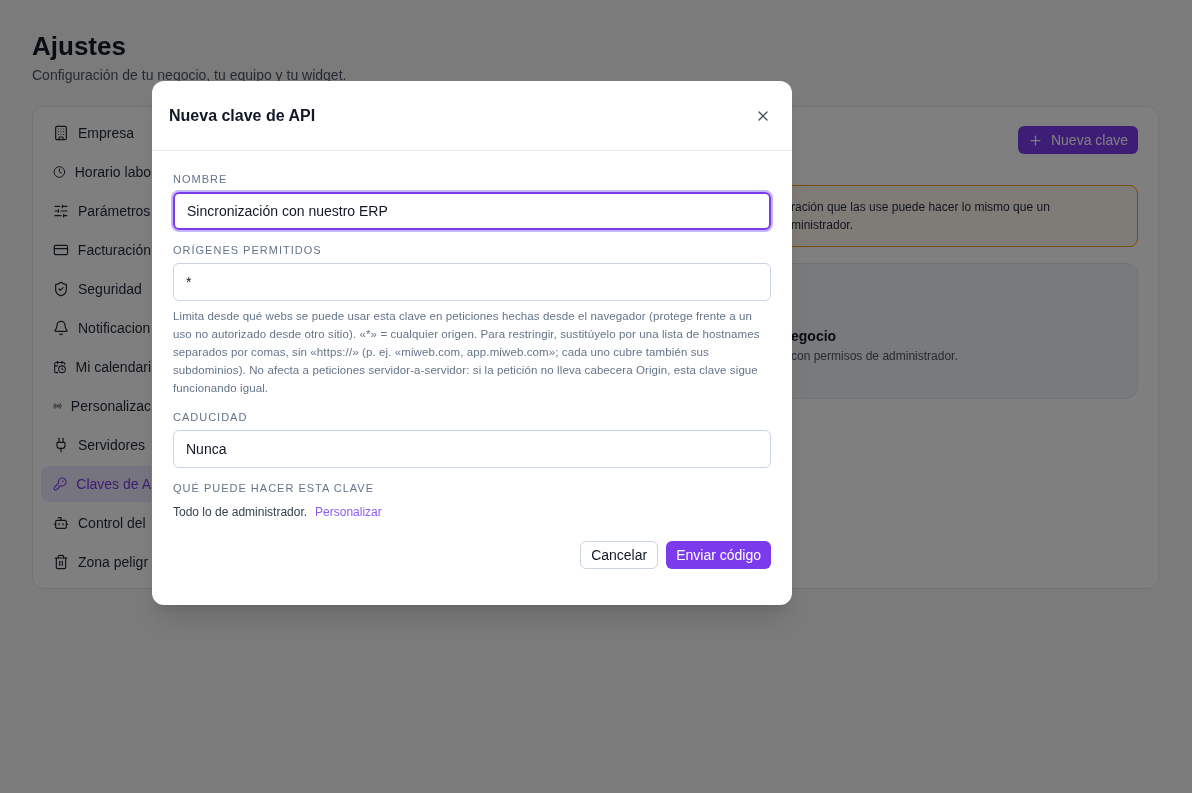 This screenshot has height=793, width=1192. Describe the element at coordinates (274, 488) in the screenshot. I see `field-label: QUÉ PUEDE HACER ESTA CLAVE` at that location.